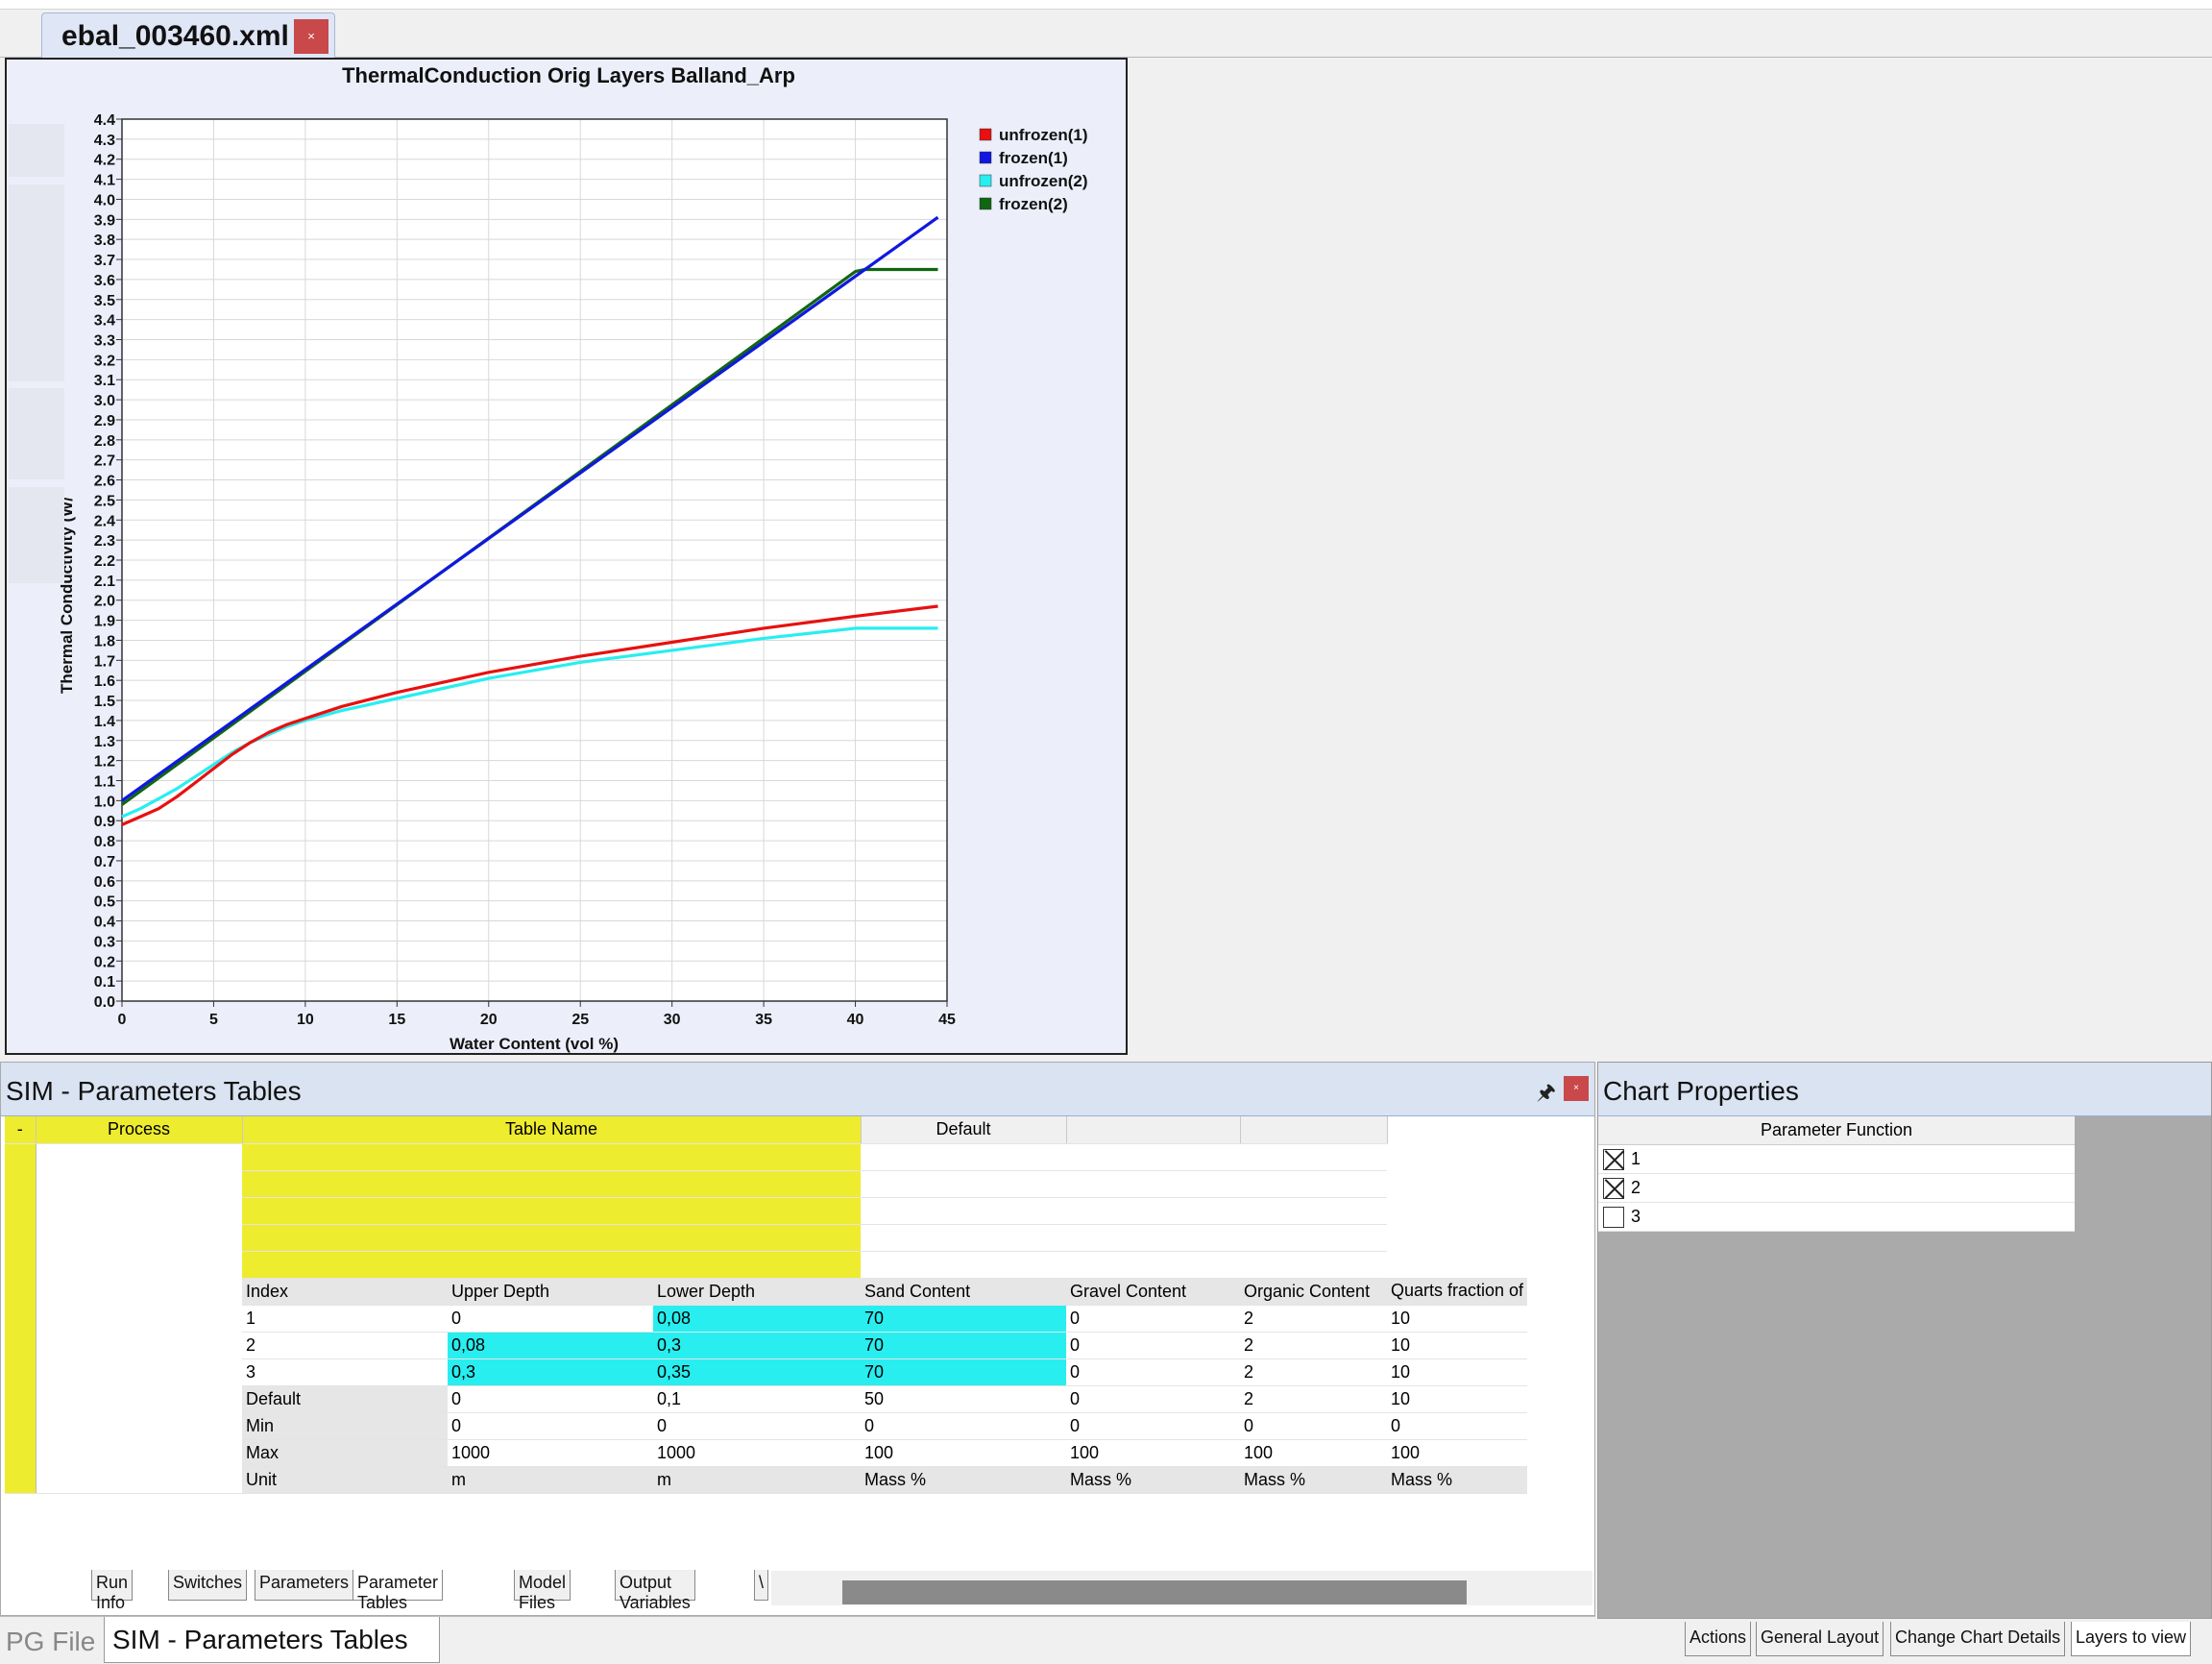  Describe the element at coordinates (398, 1591) in the screenshot. I see `tab-parameter-tables: Parameter Tables` at that location.